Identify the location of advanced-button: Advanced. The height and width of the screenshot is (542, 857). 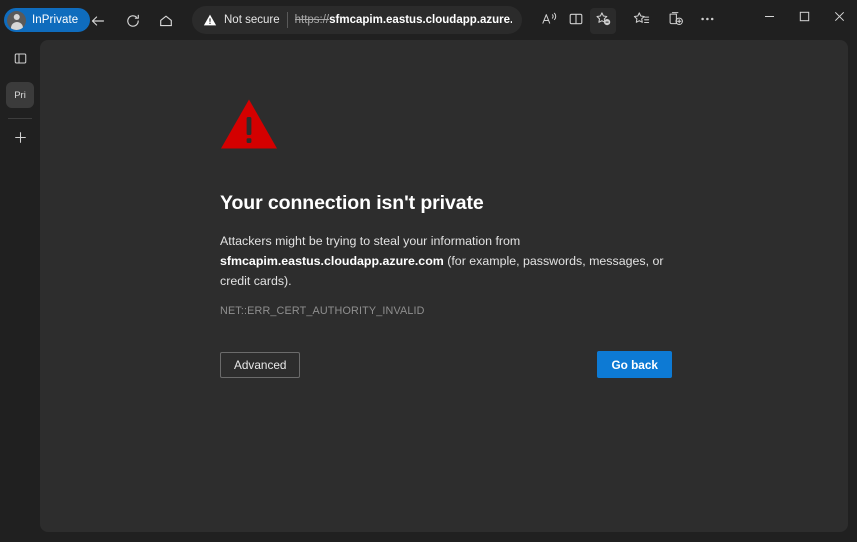
(260, 364).